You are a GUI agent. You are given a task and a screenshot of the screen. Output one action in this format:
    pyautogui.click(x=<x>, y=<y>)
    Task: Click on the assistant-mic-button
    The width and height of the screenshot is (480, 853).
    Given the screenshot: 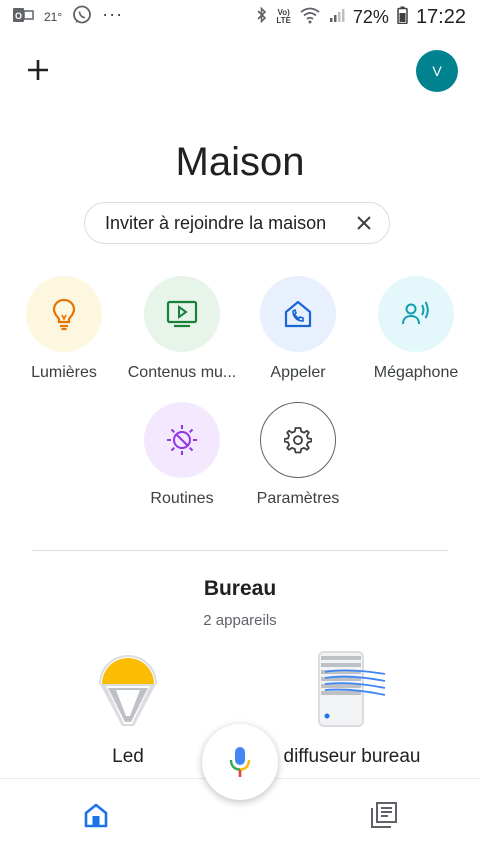 What is the action you would take?
    pyautogui.click(x=240, y=762)
    